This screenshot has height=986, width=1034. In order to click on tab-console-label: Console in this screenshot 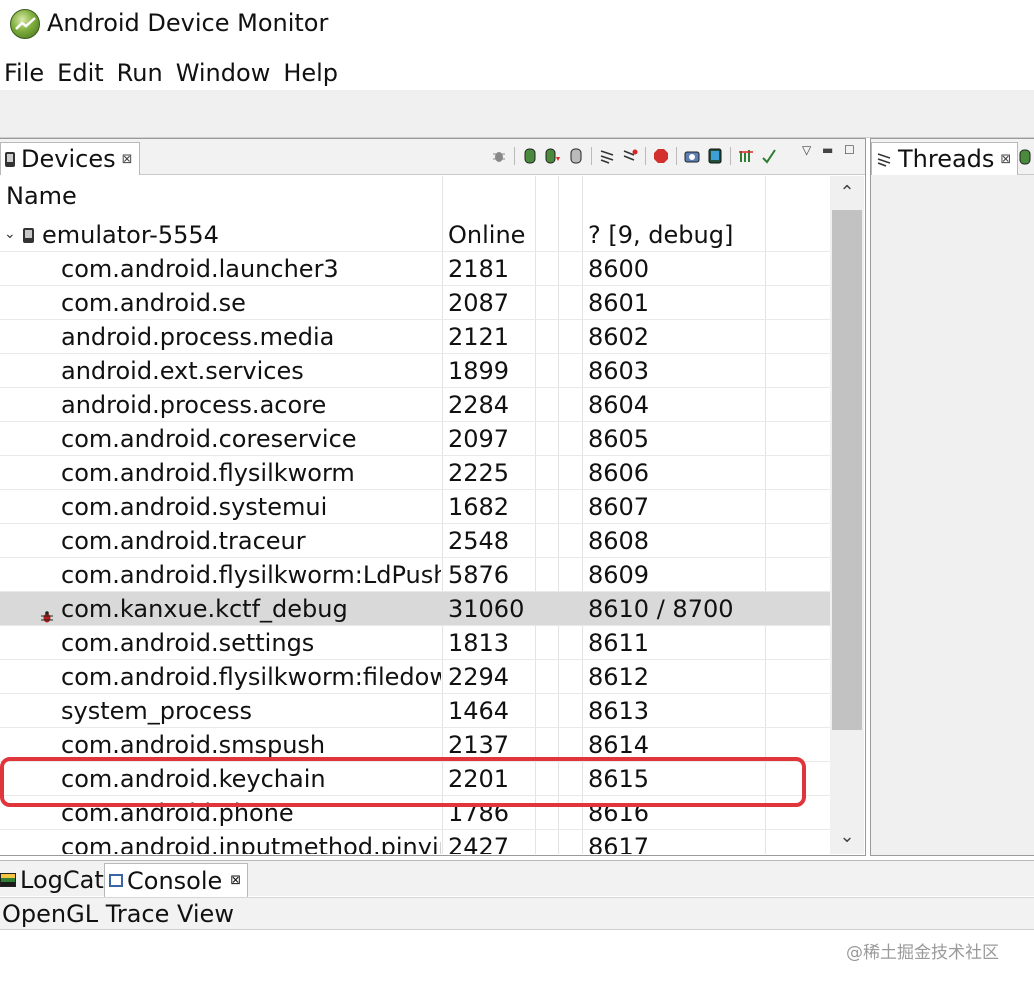, I will do `click(175, 880)`.